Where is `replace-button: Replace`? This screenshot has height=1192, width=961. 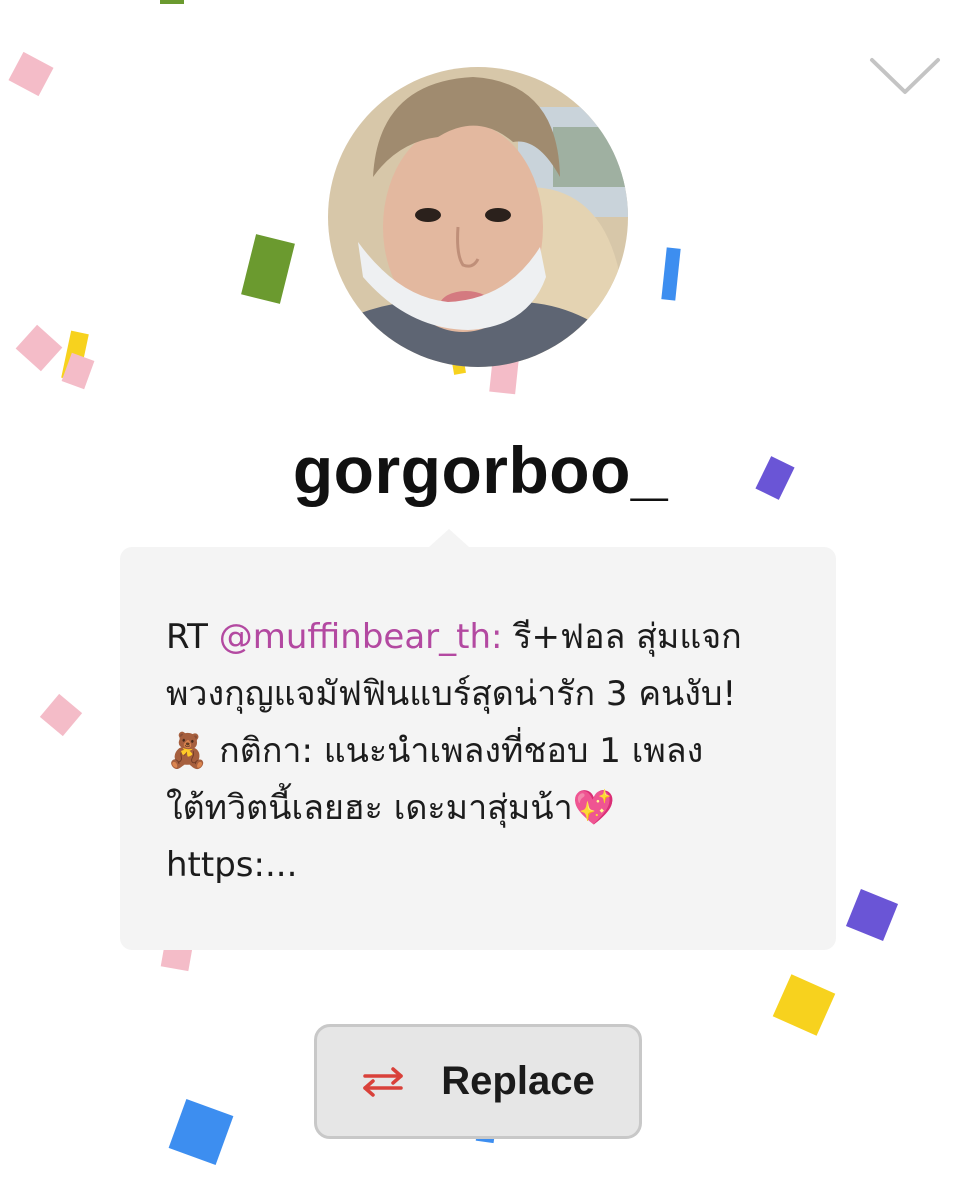 replace-button: Replace is located at coordinates (478, 1081).